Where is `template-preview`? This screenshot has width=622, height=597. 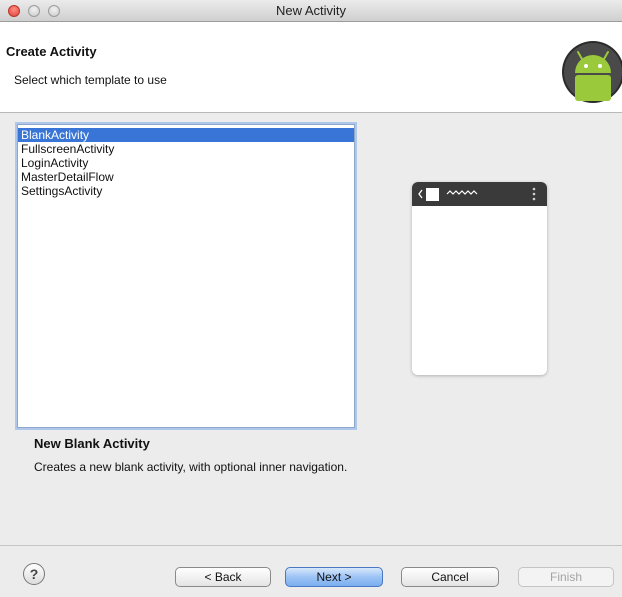
template-preview is located at coordinates (479, 278).